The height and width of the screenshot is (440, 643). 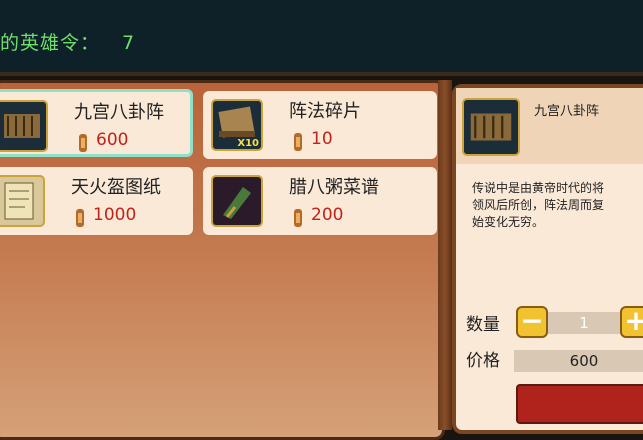 I want to click on total-price-value: 600, so click(x=578, y=361).